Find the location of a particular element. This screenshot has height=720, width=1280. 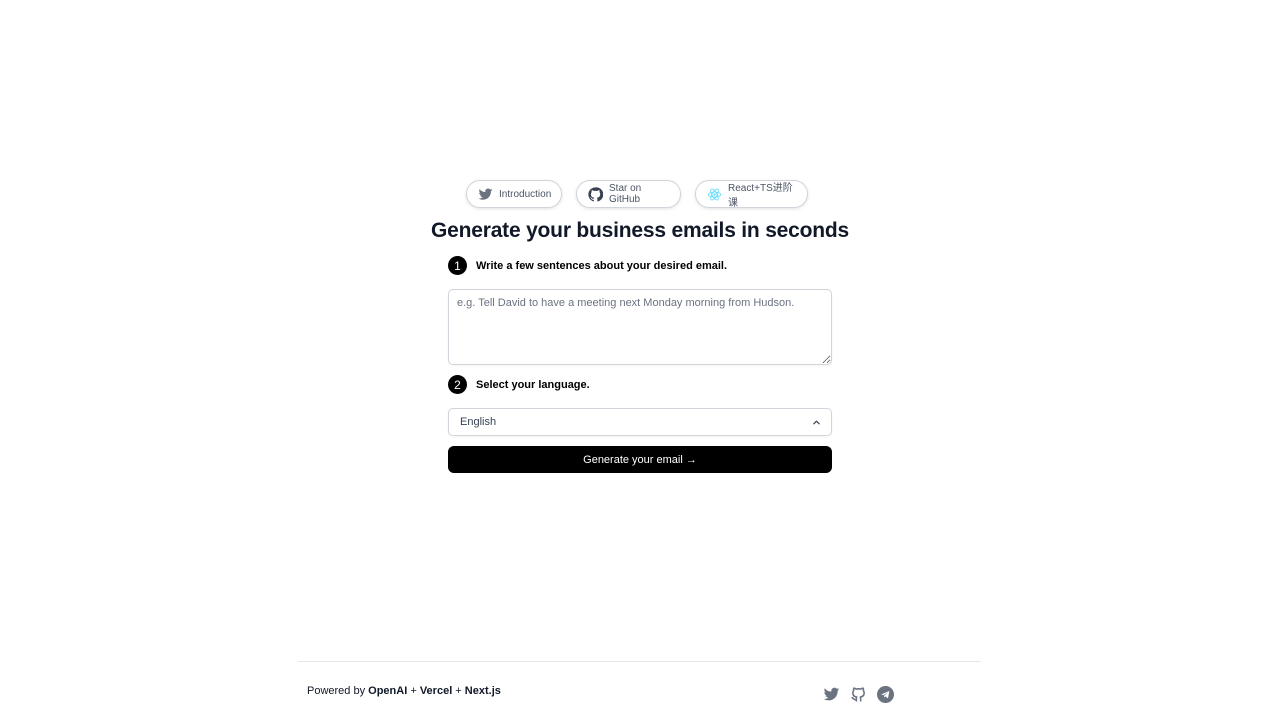

telegram-link is located at coordinates (885, 694).